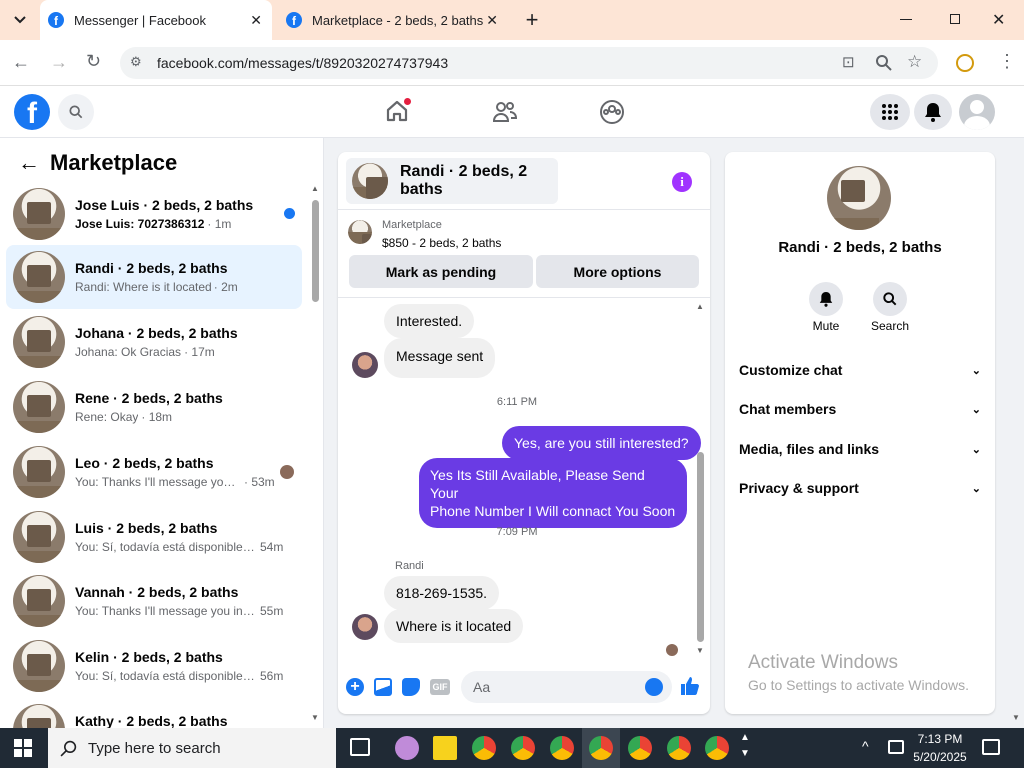 The width and height of the screenshot is (1024, 768). I want to click on paint-app-icon, so click(407, 748).